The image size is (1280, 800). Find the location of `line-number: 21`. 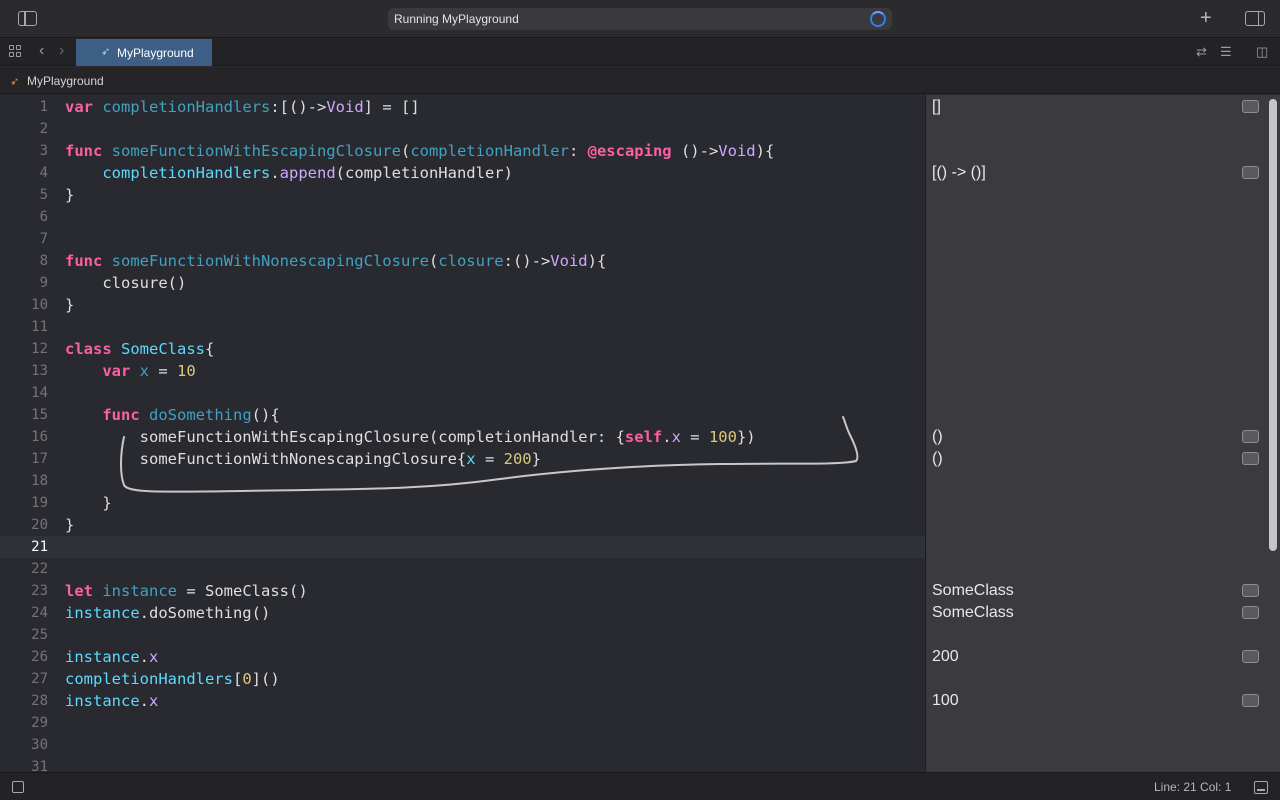

line-number: 21 is located at coordinates (24, 547).